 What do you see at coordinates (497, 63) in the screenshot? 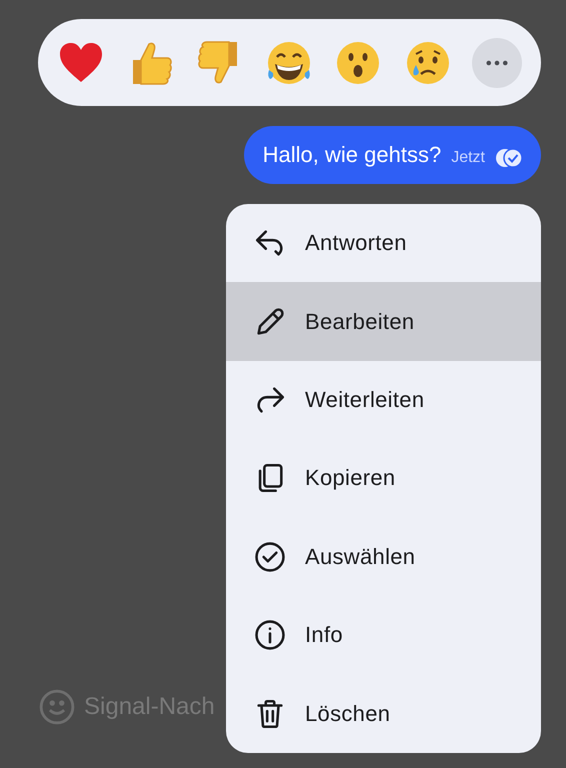
I see `dots-icon` at bounding box center [497, 63].